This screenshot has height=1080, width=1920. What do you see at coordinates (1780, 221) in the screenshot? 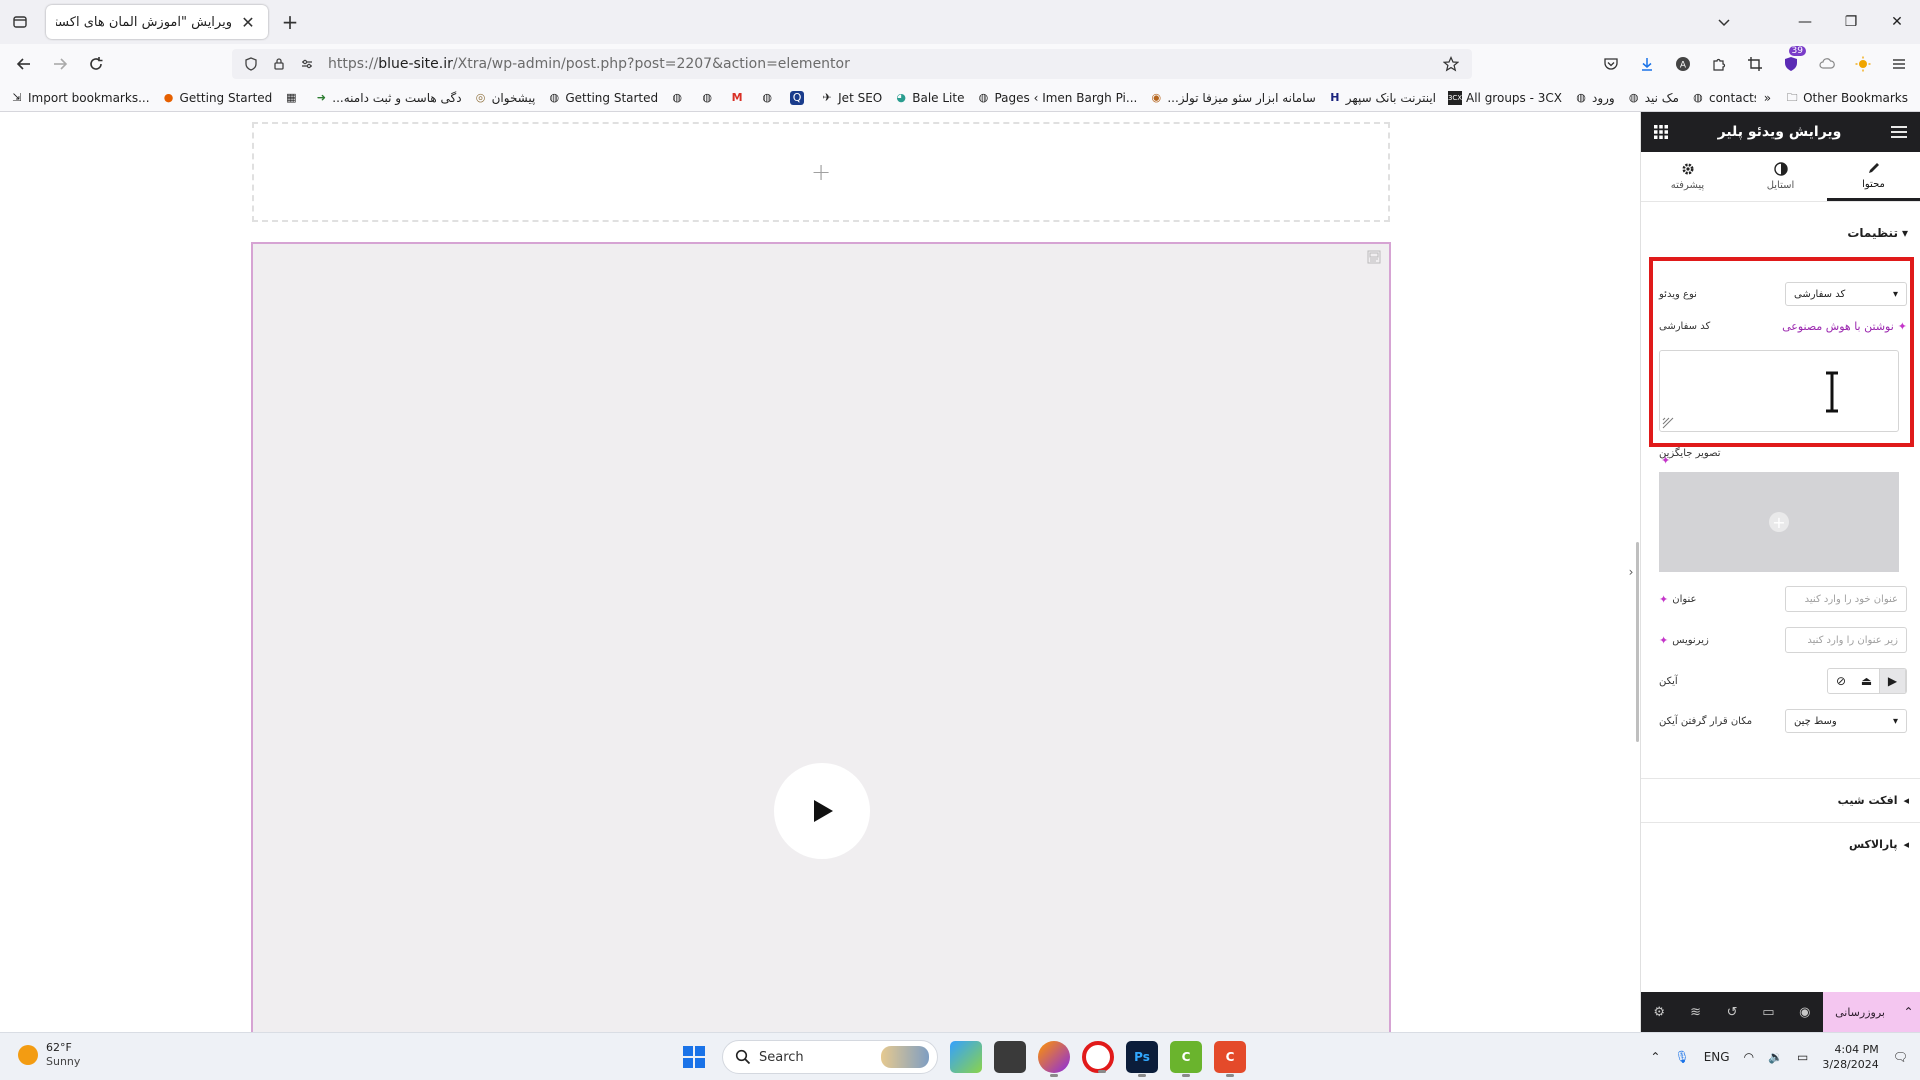
I see `settings-section-header: ▾ تنظیمات` at bounding box center [1780, 221].